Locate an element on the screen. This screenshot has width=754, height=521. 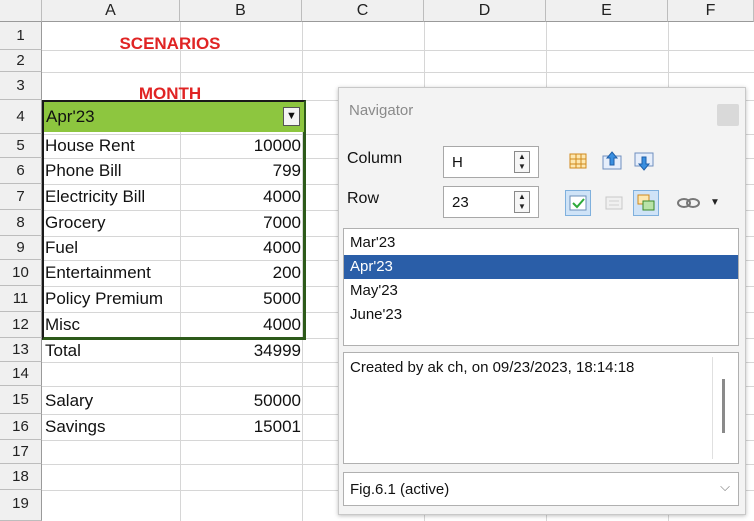
list-item: May'23 is located at coordinates (541, 291).